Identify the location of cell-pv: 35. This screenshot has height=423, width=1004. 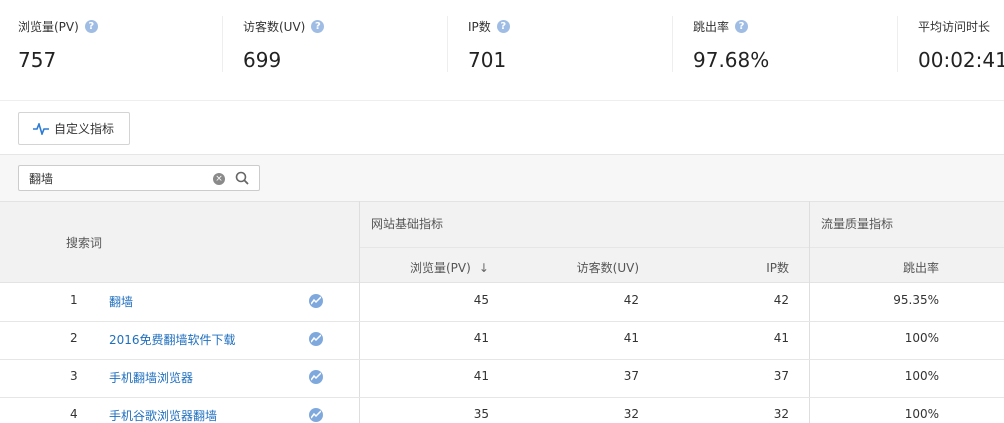
(481, 414).